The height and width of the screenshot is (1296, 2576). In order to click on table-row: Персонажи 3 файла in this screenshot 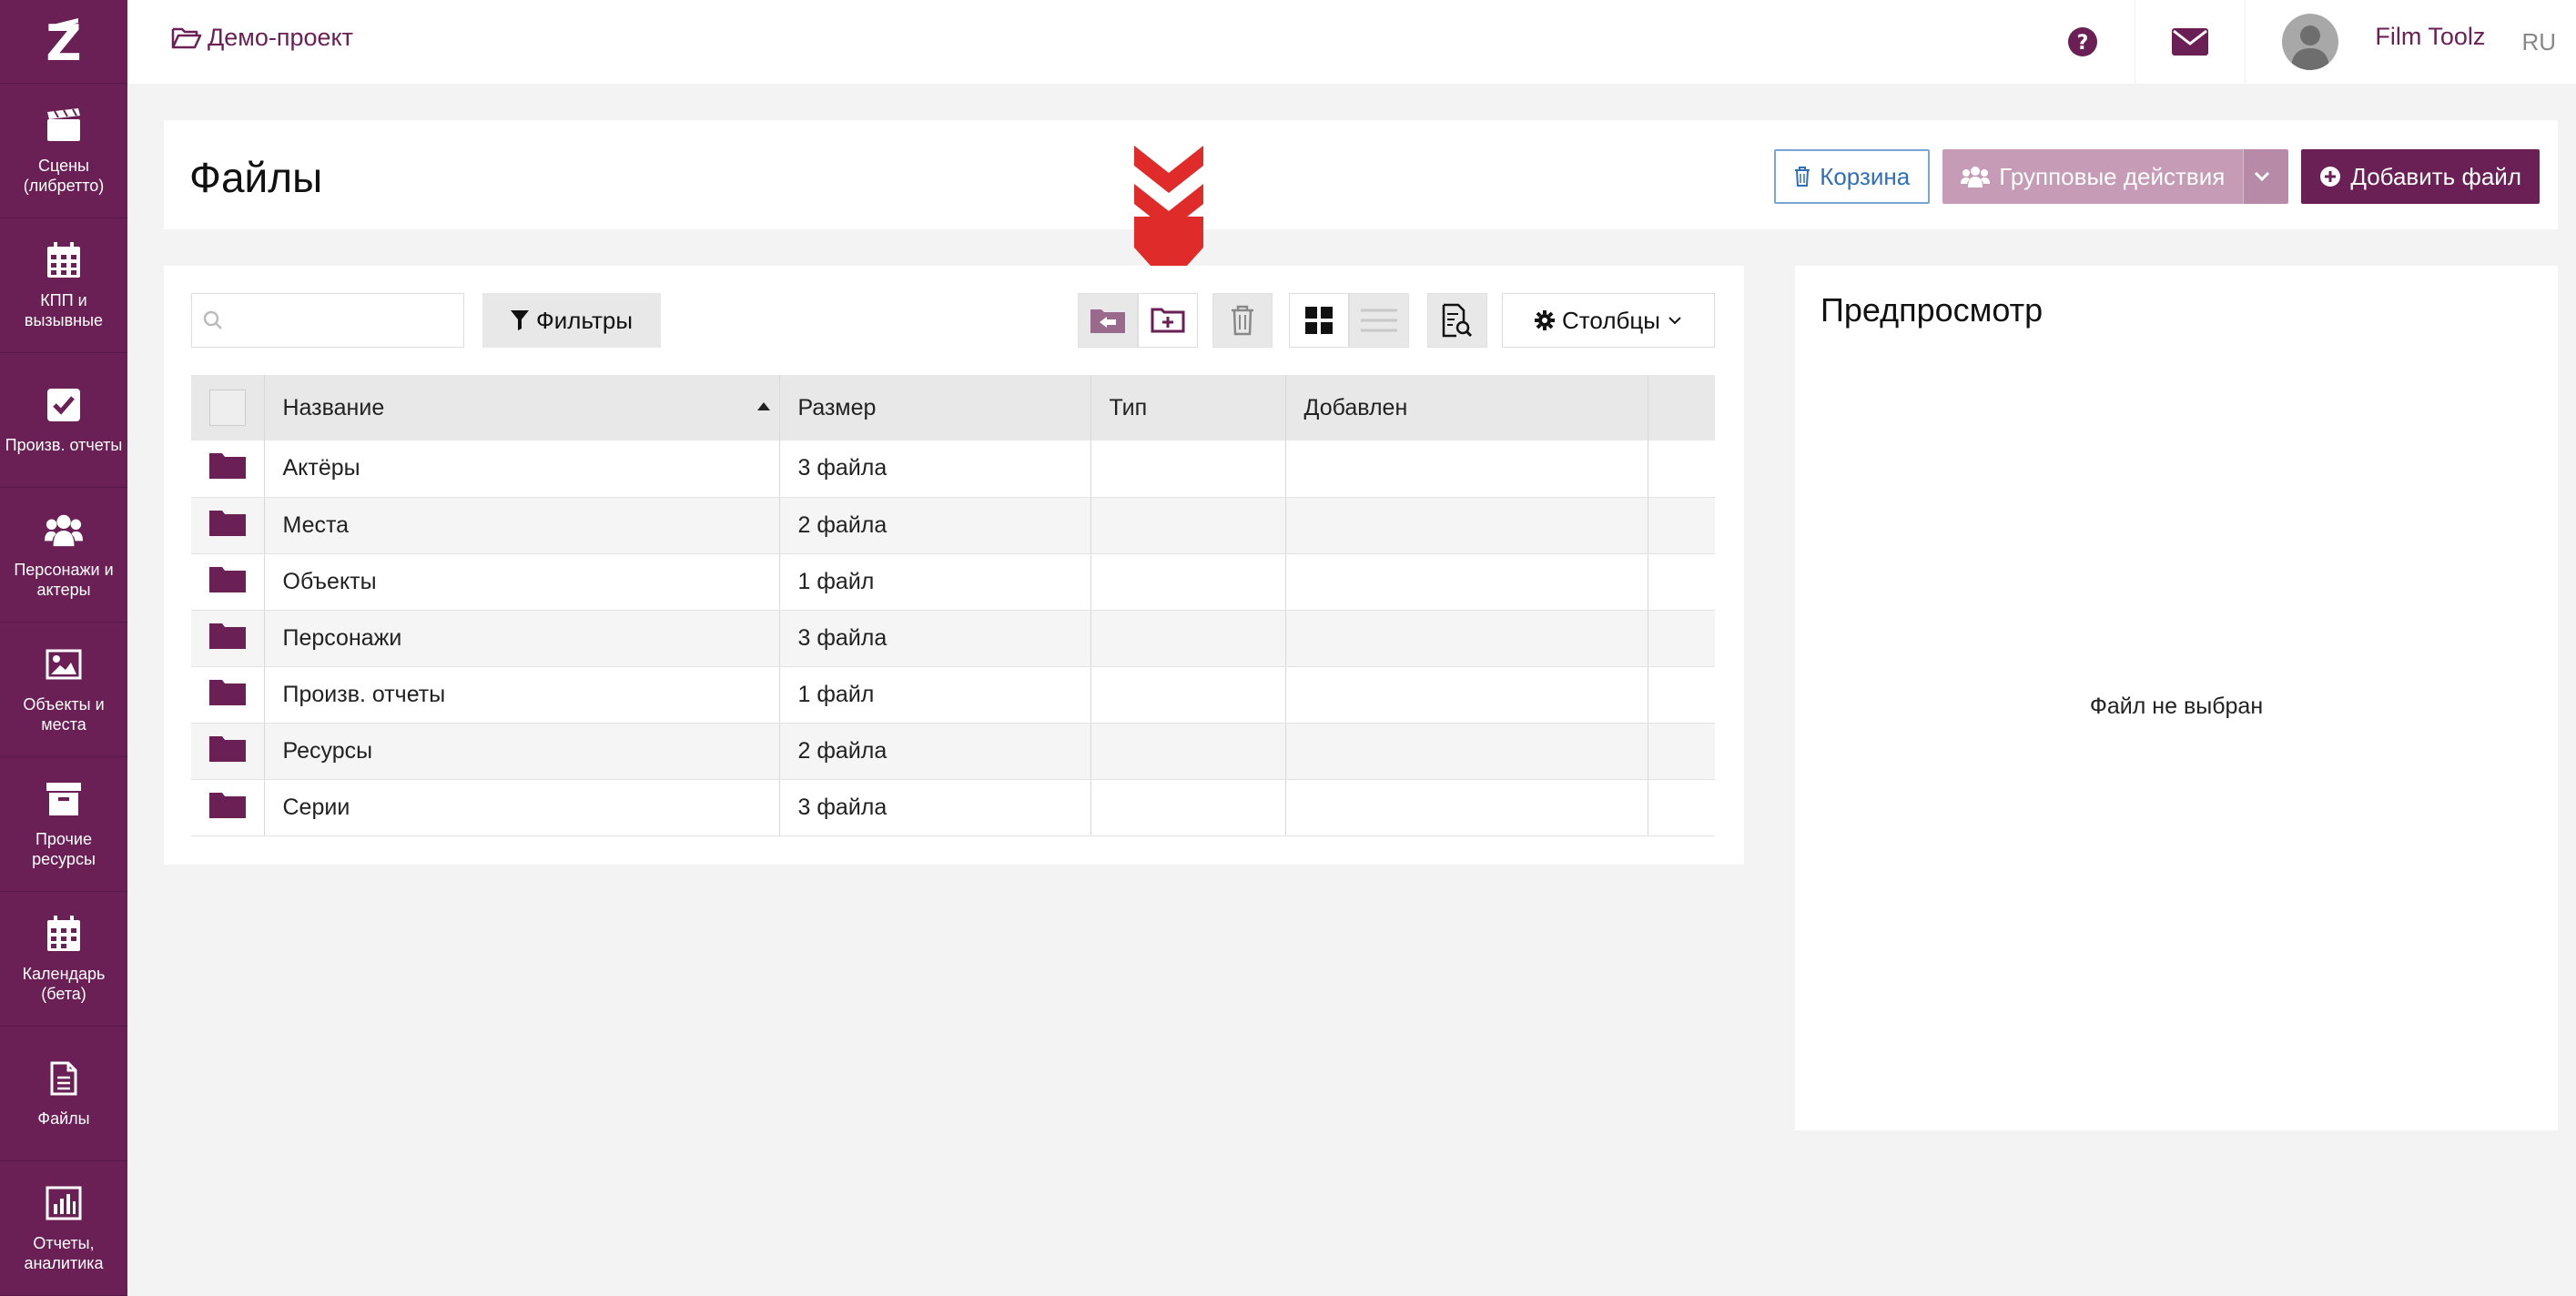, I will do `click(953, 638)`.